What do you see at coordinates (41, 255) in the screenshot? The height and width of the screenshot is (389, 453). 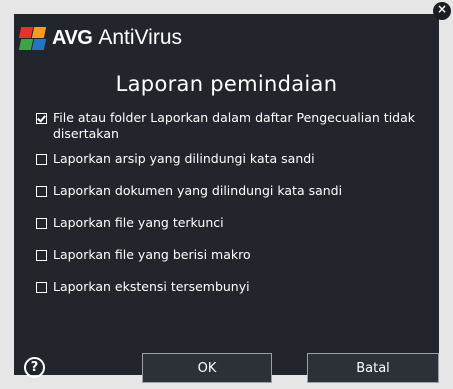 I see `checkbox-macro-files` at bounding box center [41, 255].